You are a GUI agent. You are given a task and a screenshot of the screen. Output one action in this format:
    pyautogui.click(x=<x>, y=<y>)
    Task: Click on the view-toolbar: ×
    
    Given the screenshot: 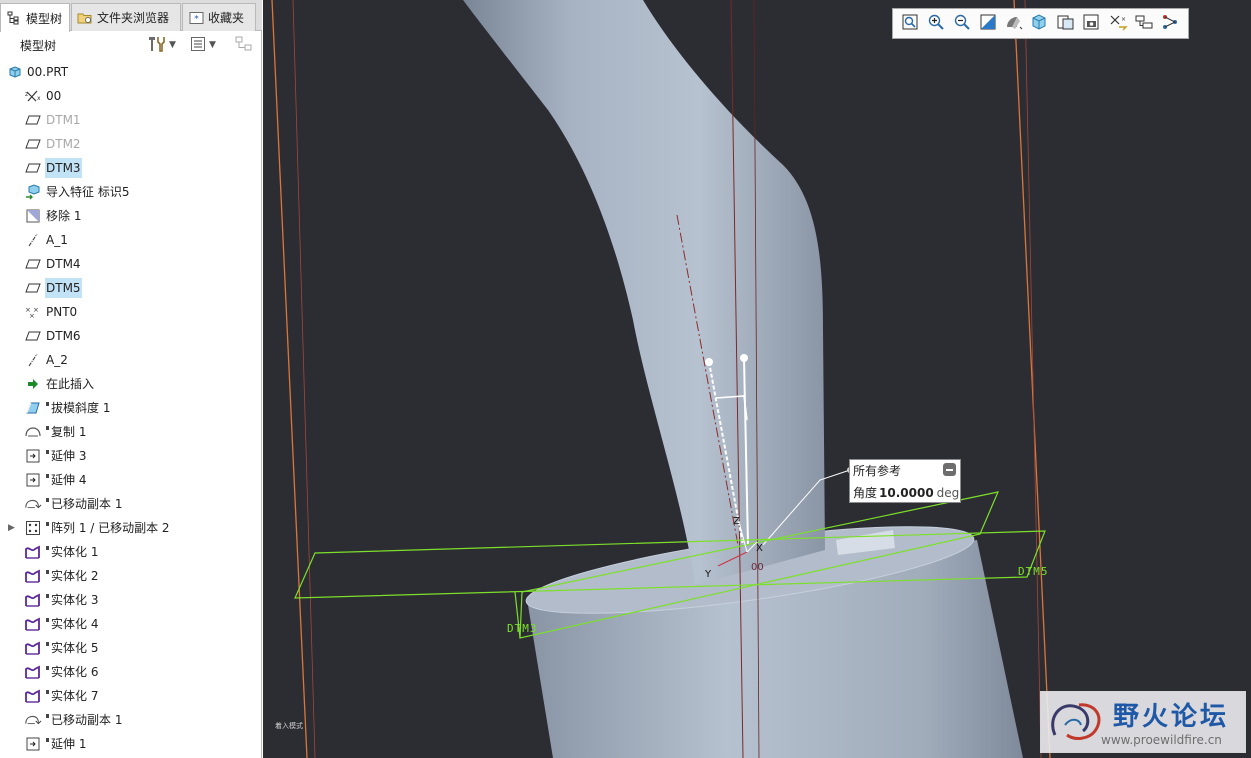 What is the action you would take?
    pyautogui.click(x=1040, y=23)
    